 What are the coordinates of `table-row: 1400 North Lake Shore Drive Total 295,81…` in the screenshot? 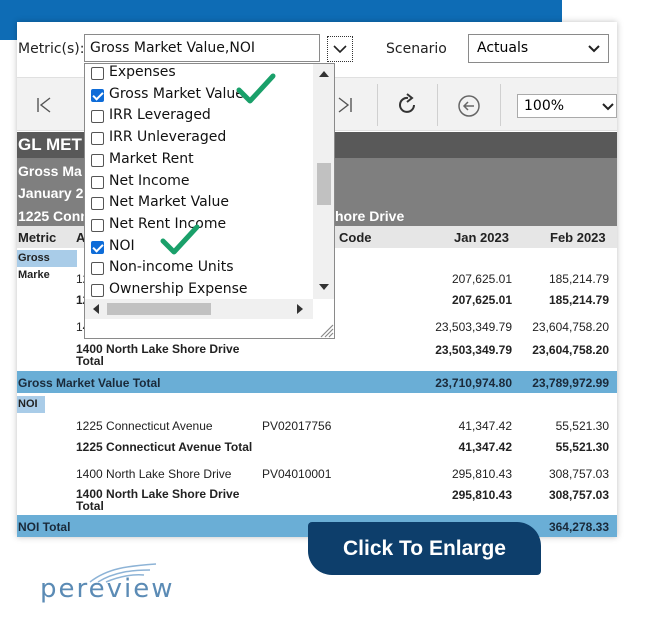 It's located at (317, 501).